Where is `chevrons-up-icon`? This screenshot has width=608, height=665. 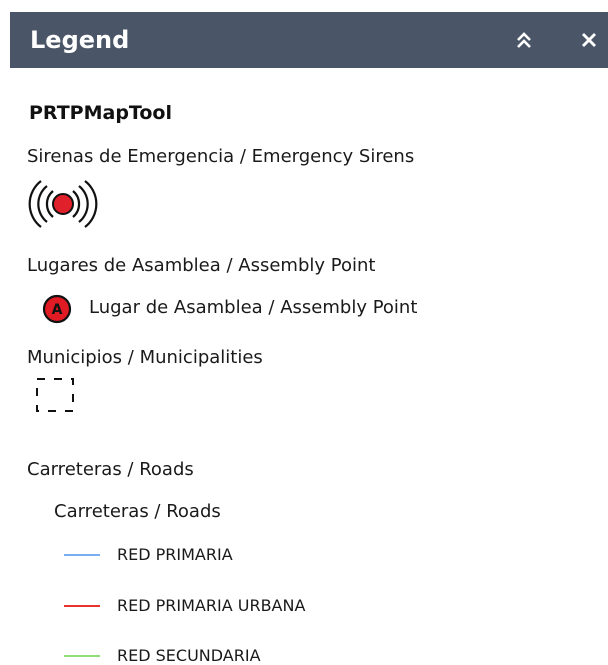 chevrons-up-icon is located at coordinates (524, 40).